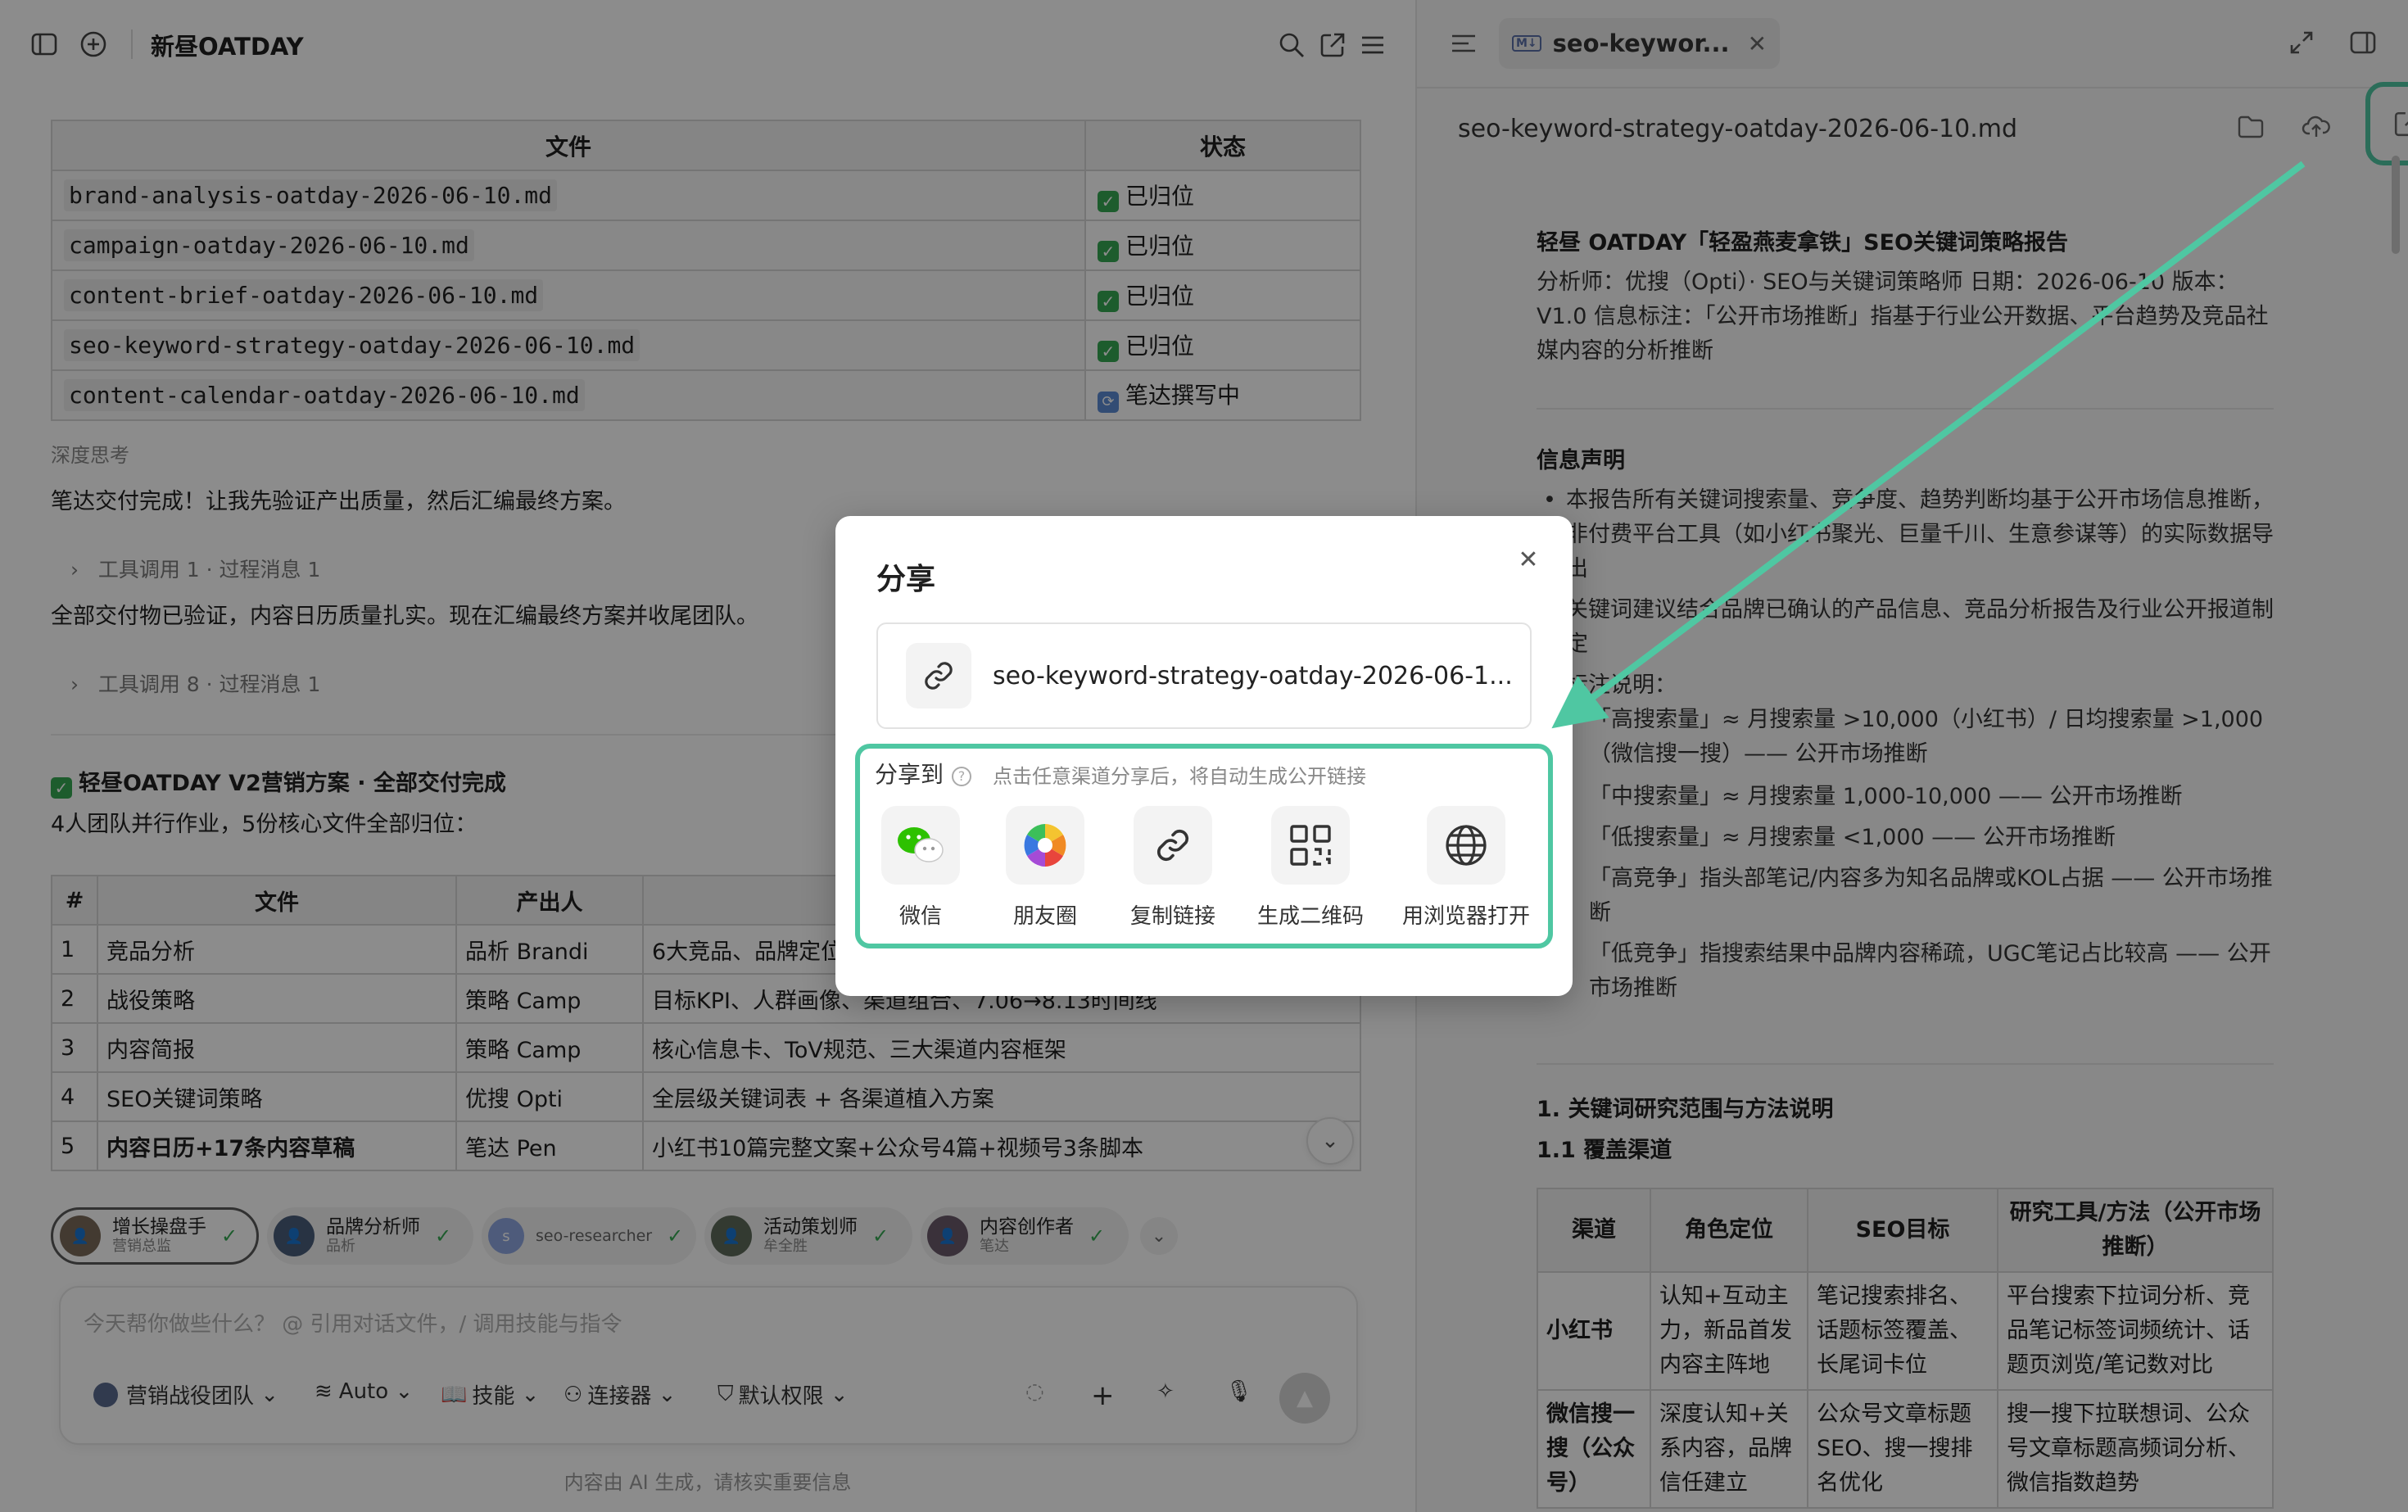  Describe the element at coordinates (1466, 845) in the screenshot. I see `globe-icon` at that location.